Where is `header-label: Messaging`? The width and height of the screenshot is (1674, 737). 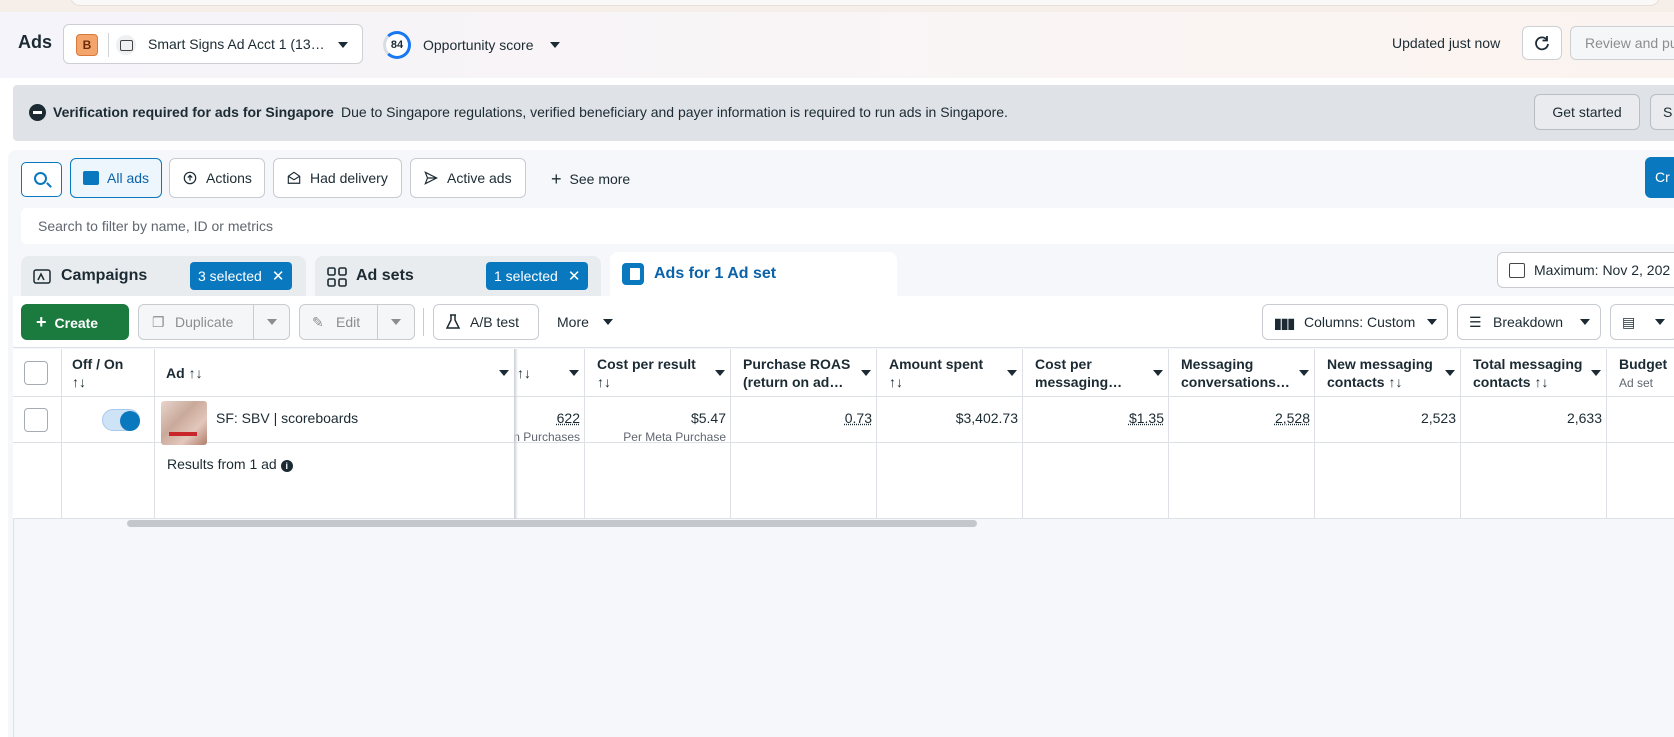
header-label: Messaging is located at coordinates (1217, 364).